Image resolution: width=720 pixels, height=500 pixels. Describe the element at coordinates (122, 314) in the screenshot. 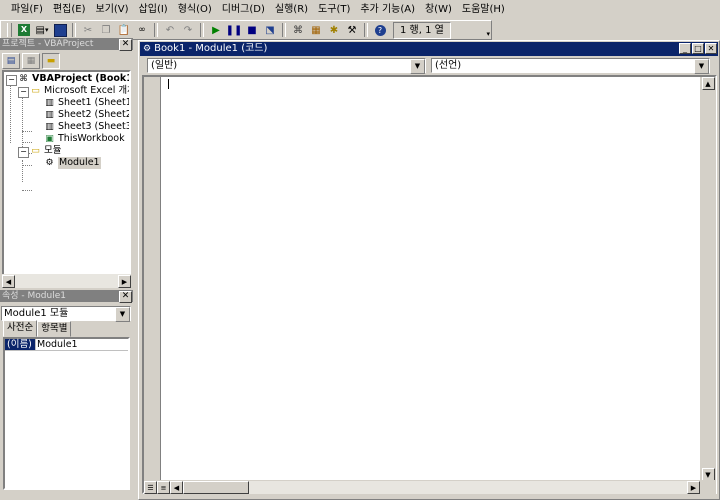

I see `object-select-dropdown-button: ▼` at that location.